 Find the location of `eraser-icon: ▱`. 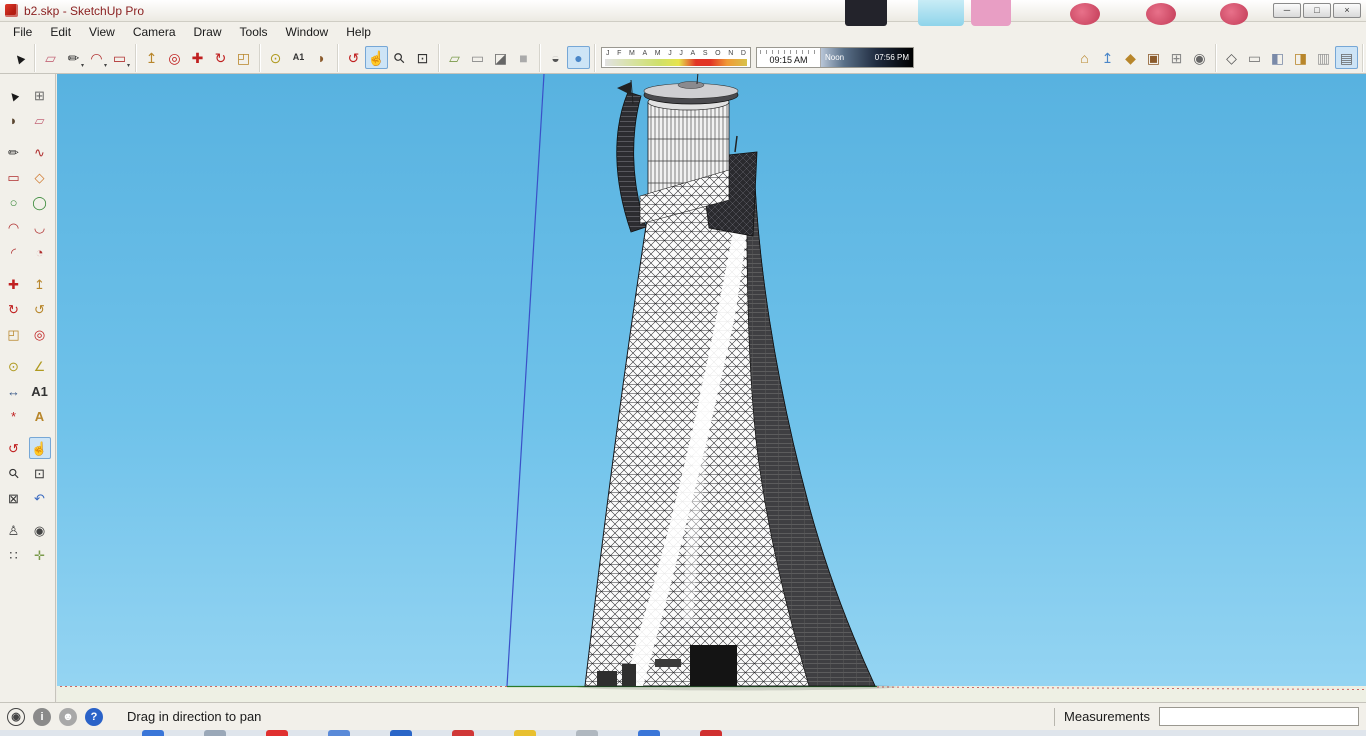

eraser-icon: ▱ is located at coordinates (40, 120).